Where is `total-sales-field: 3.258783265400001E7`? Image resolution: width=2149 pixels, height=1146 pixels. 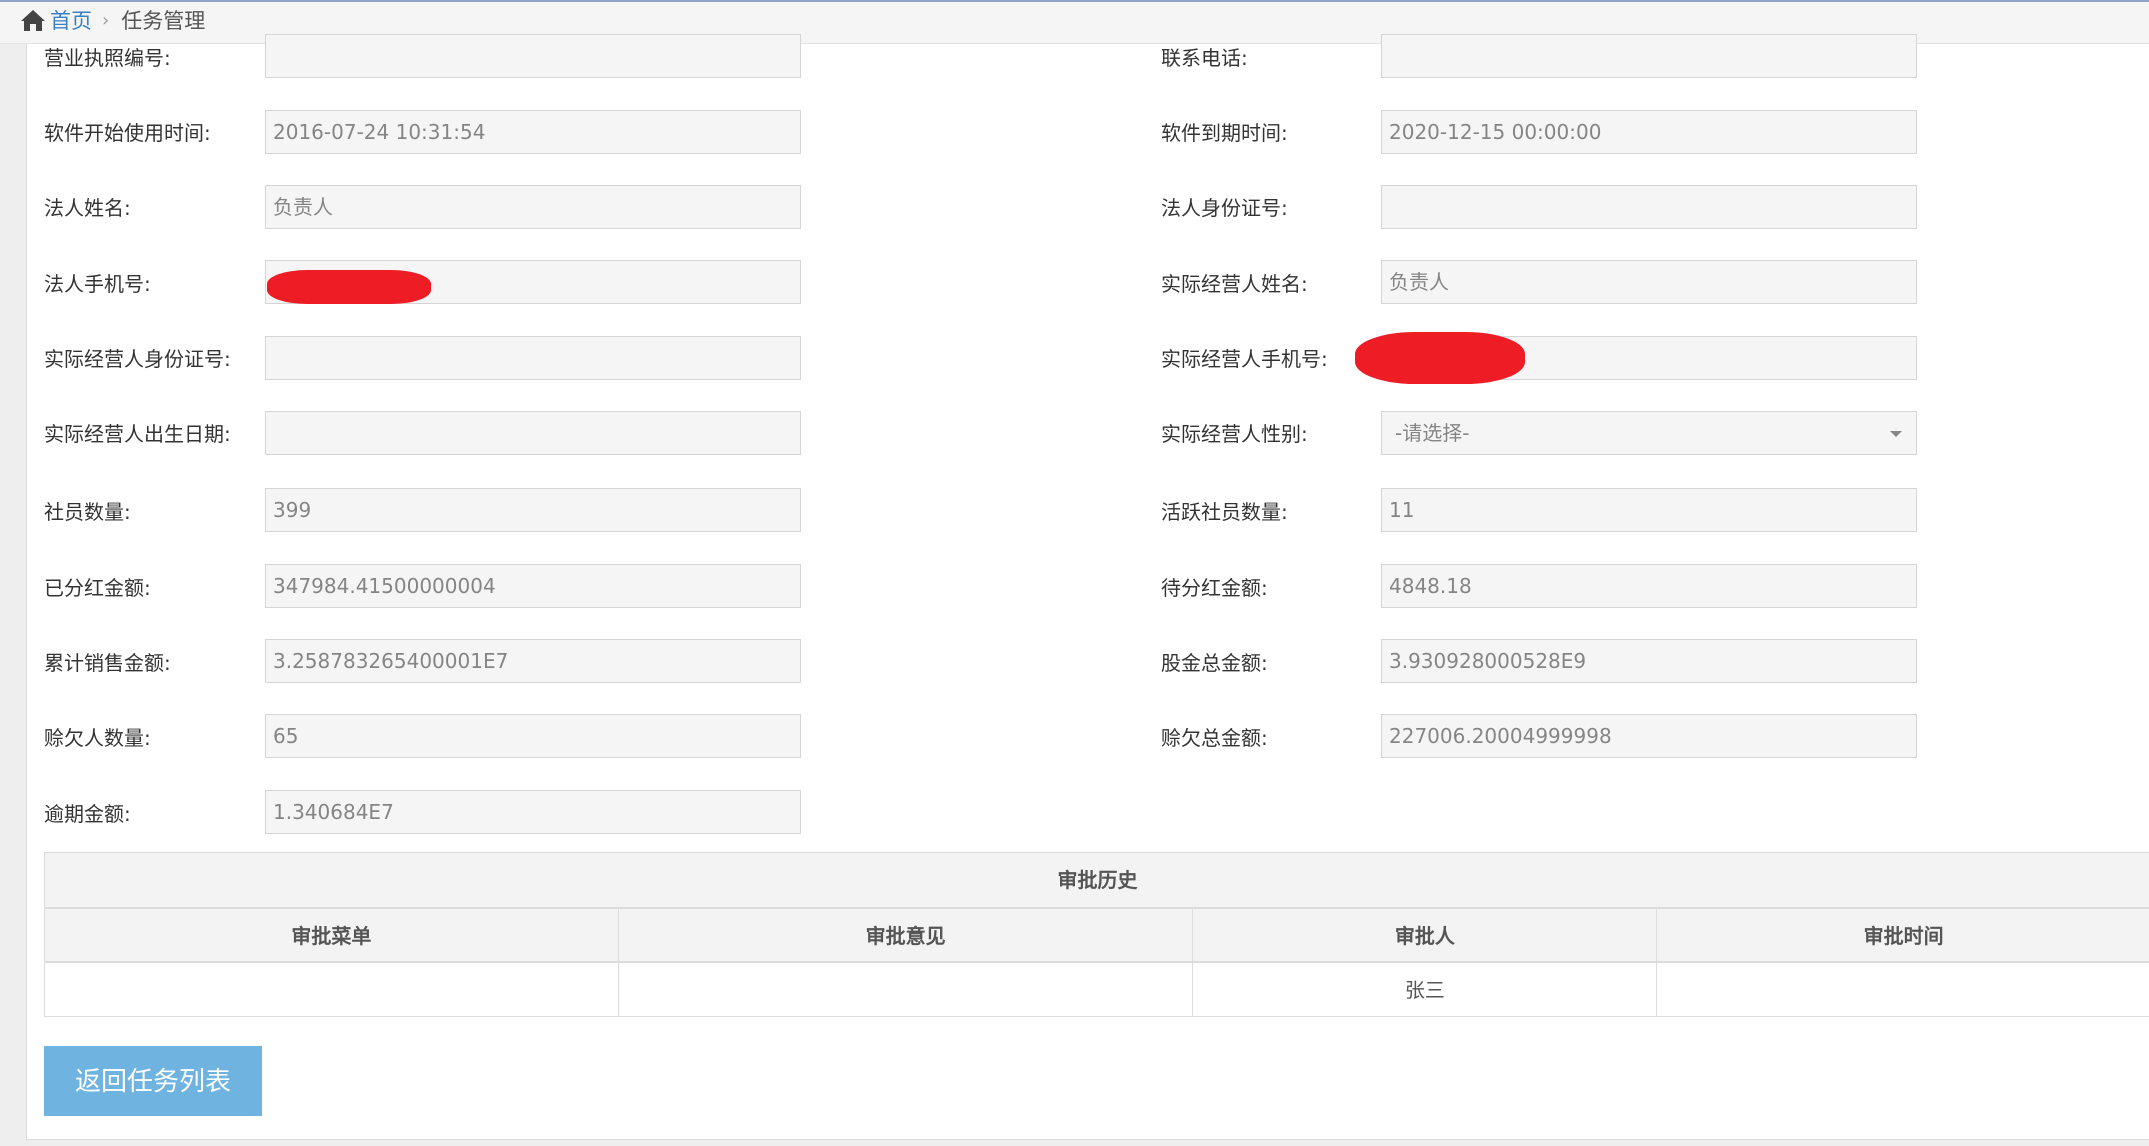 total-sales-field: 3.258783265400001E7 is located at coordinates (533, 661).